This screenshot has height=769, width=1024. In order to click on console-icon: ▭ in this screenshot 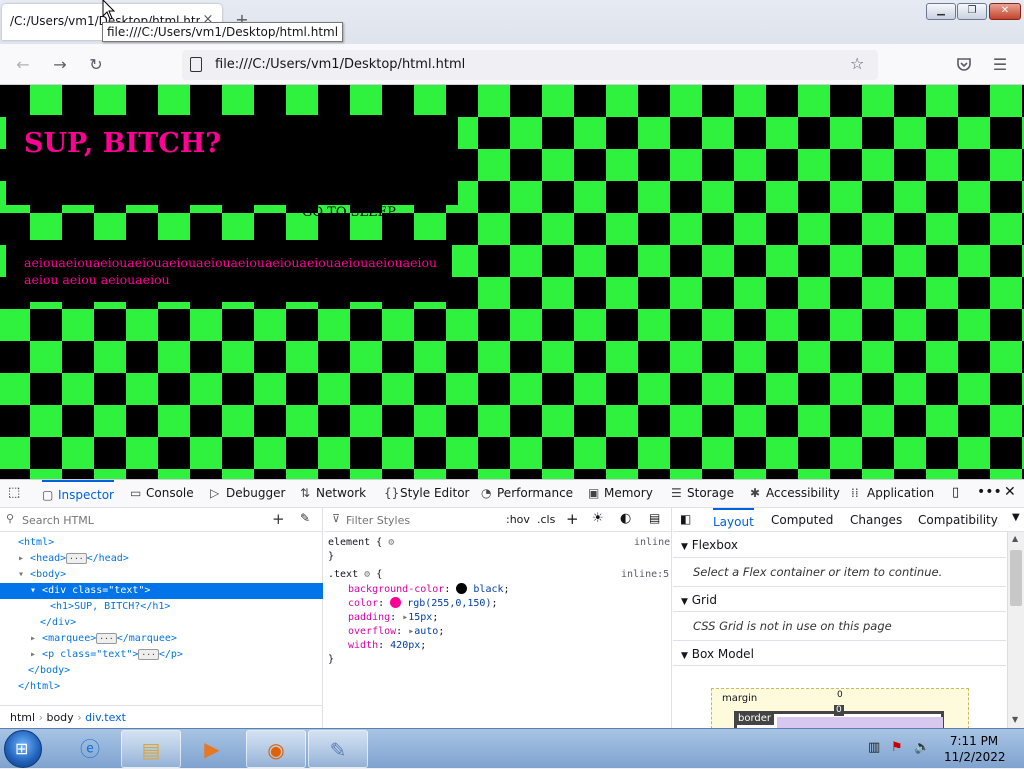, I will do `click(136, 493)`.